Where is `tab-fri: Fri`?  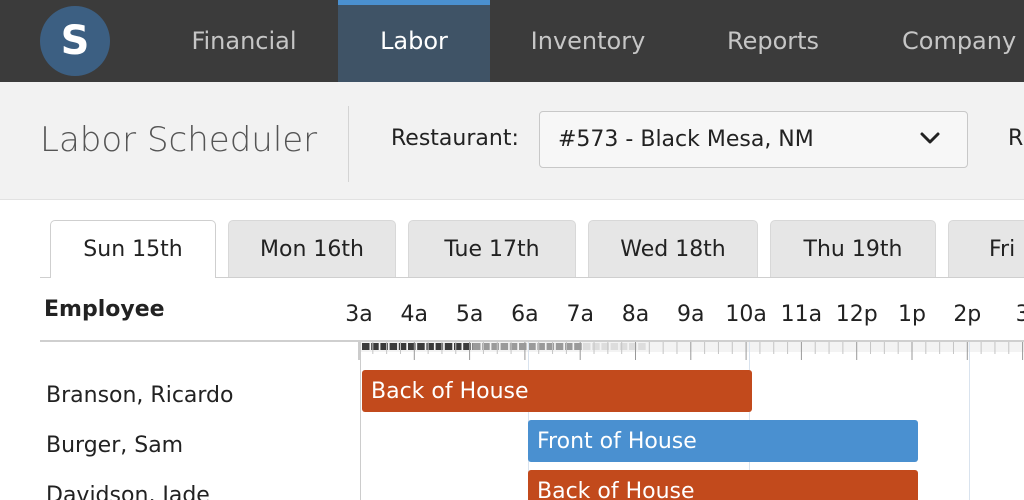
tab-fri: Fri is located at coordinates (986, 248).